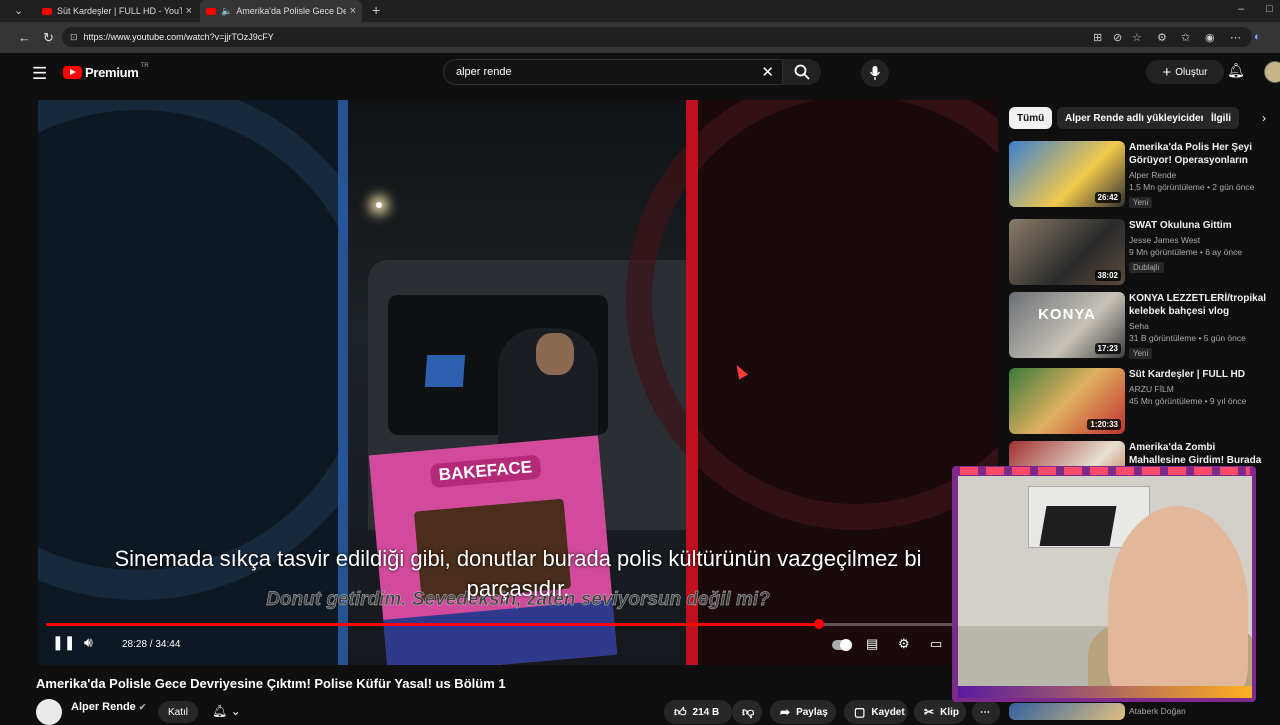 This screenshot has width=1280, height=725. Describe the element at coordinates (144, 65) in the screenshot. I see `logo-region-text: TR` at that location.